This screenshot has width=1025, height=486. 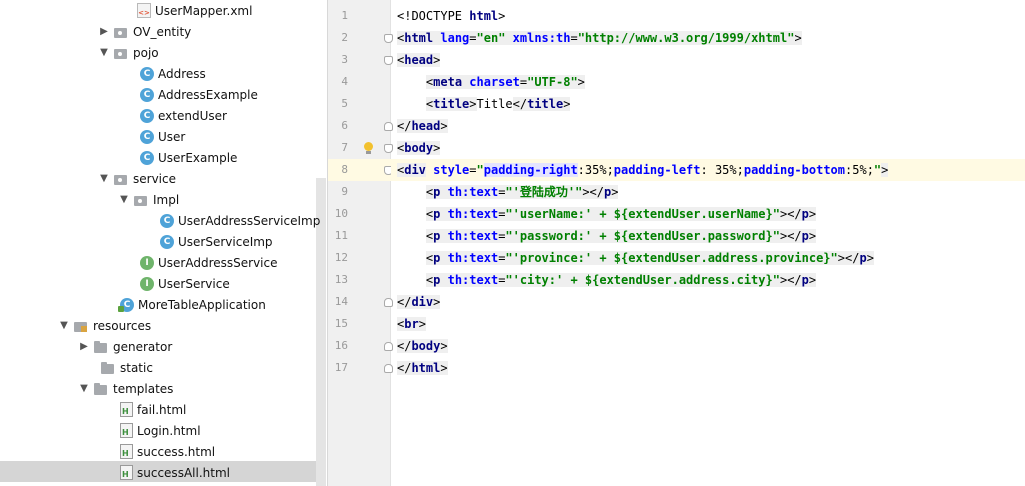 What do you see at coordinates (368, 148) in the screenshot?
I see `lightbulb-icon` at bounding box center [368, 148].